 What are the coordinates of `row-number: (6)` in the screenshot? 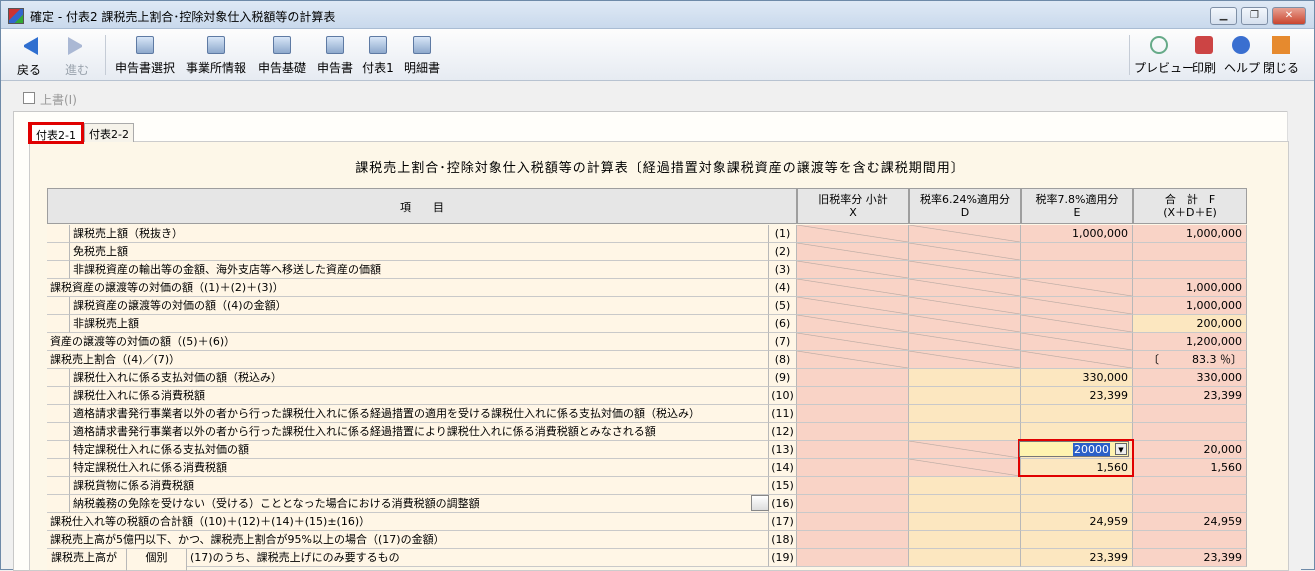 It's located at (783, 324).